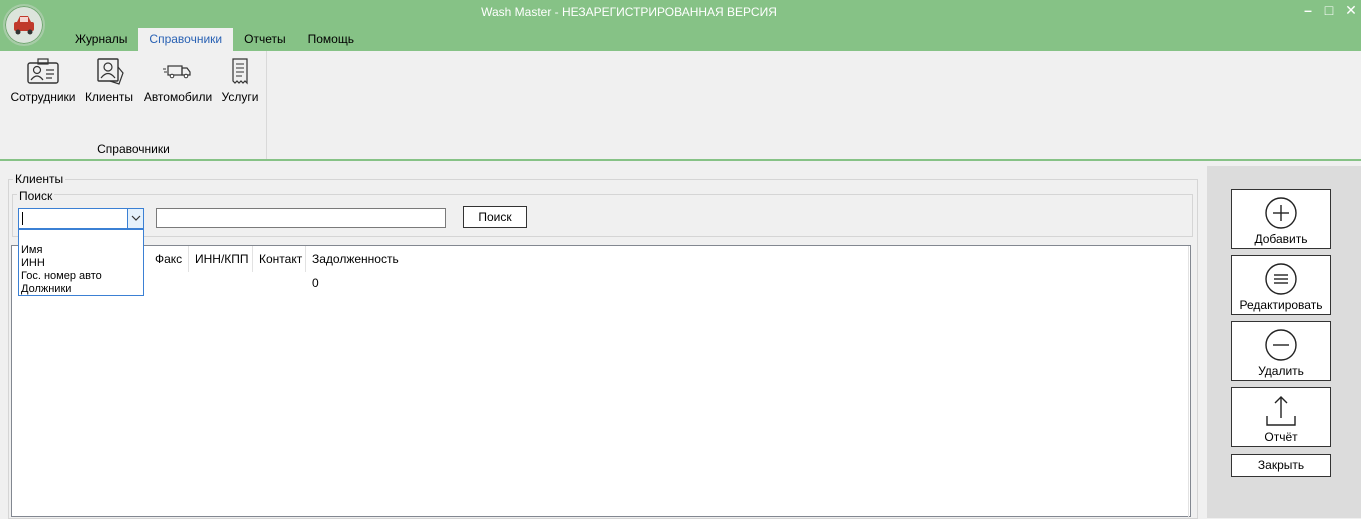  What do you see at coordinates (169, 259) in the screenshot?
I see `column-header-fax: Факс` at bounding box center [169, 259].